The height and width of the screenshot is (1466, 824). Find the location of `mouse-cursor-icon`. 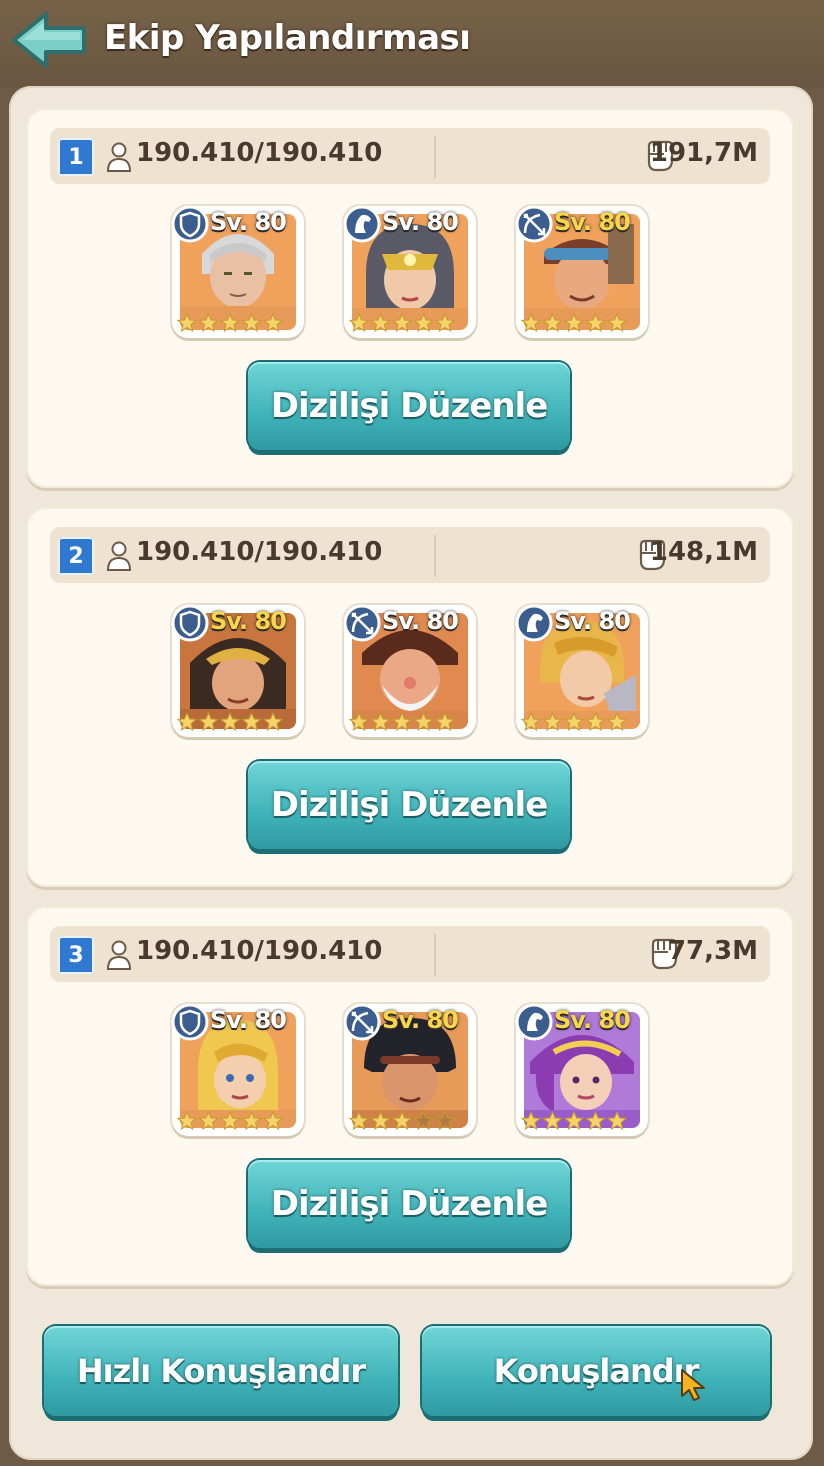

mouse-cursor-icon is located at coordinates (693, 1385).